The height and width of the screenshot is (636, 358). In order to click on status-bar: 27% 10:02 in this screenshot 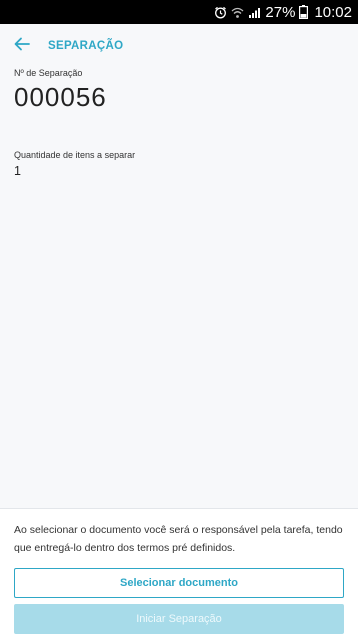, I will do `click(179, 12)`.